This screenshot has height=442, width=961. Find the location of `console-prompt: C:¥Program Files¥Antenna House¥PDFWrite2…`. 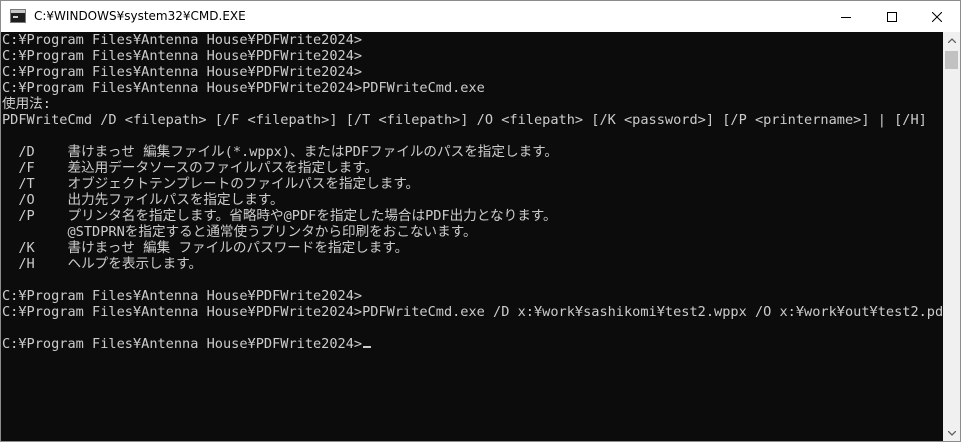

console-prompt: C:¥Program Files¥Antenna House¥PDFWrite2… is located at coordinates (182, 344).